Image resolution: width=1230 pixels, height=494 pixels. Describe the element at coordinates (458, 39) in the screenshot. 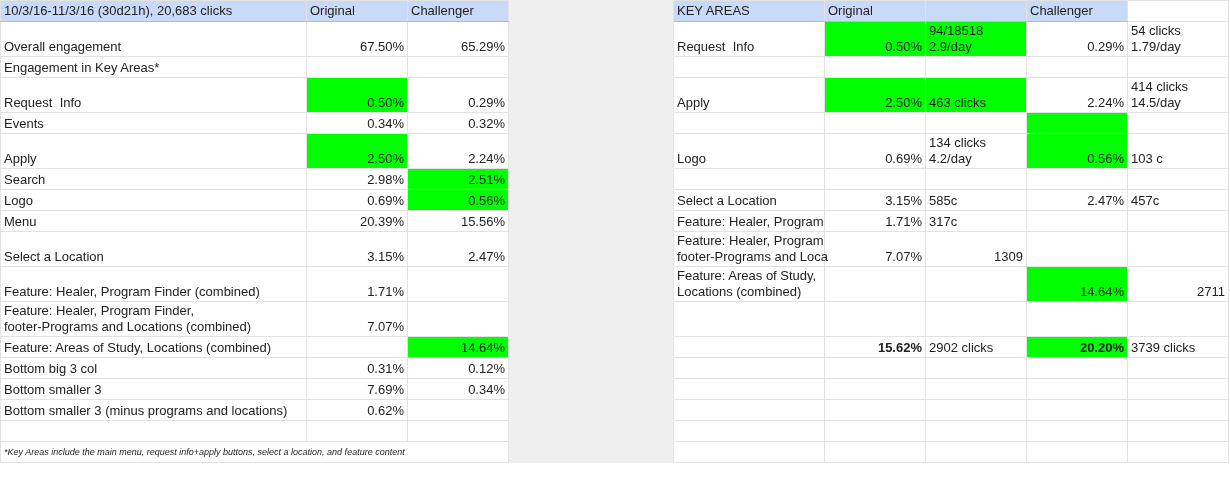

I see `table-cell: 65.29%` at that location.